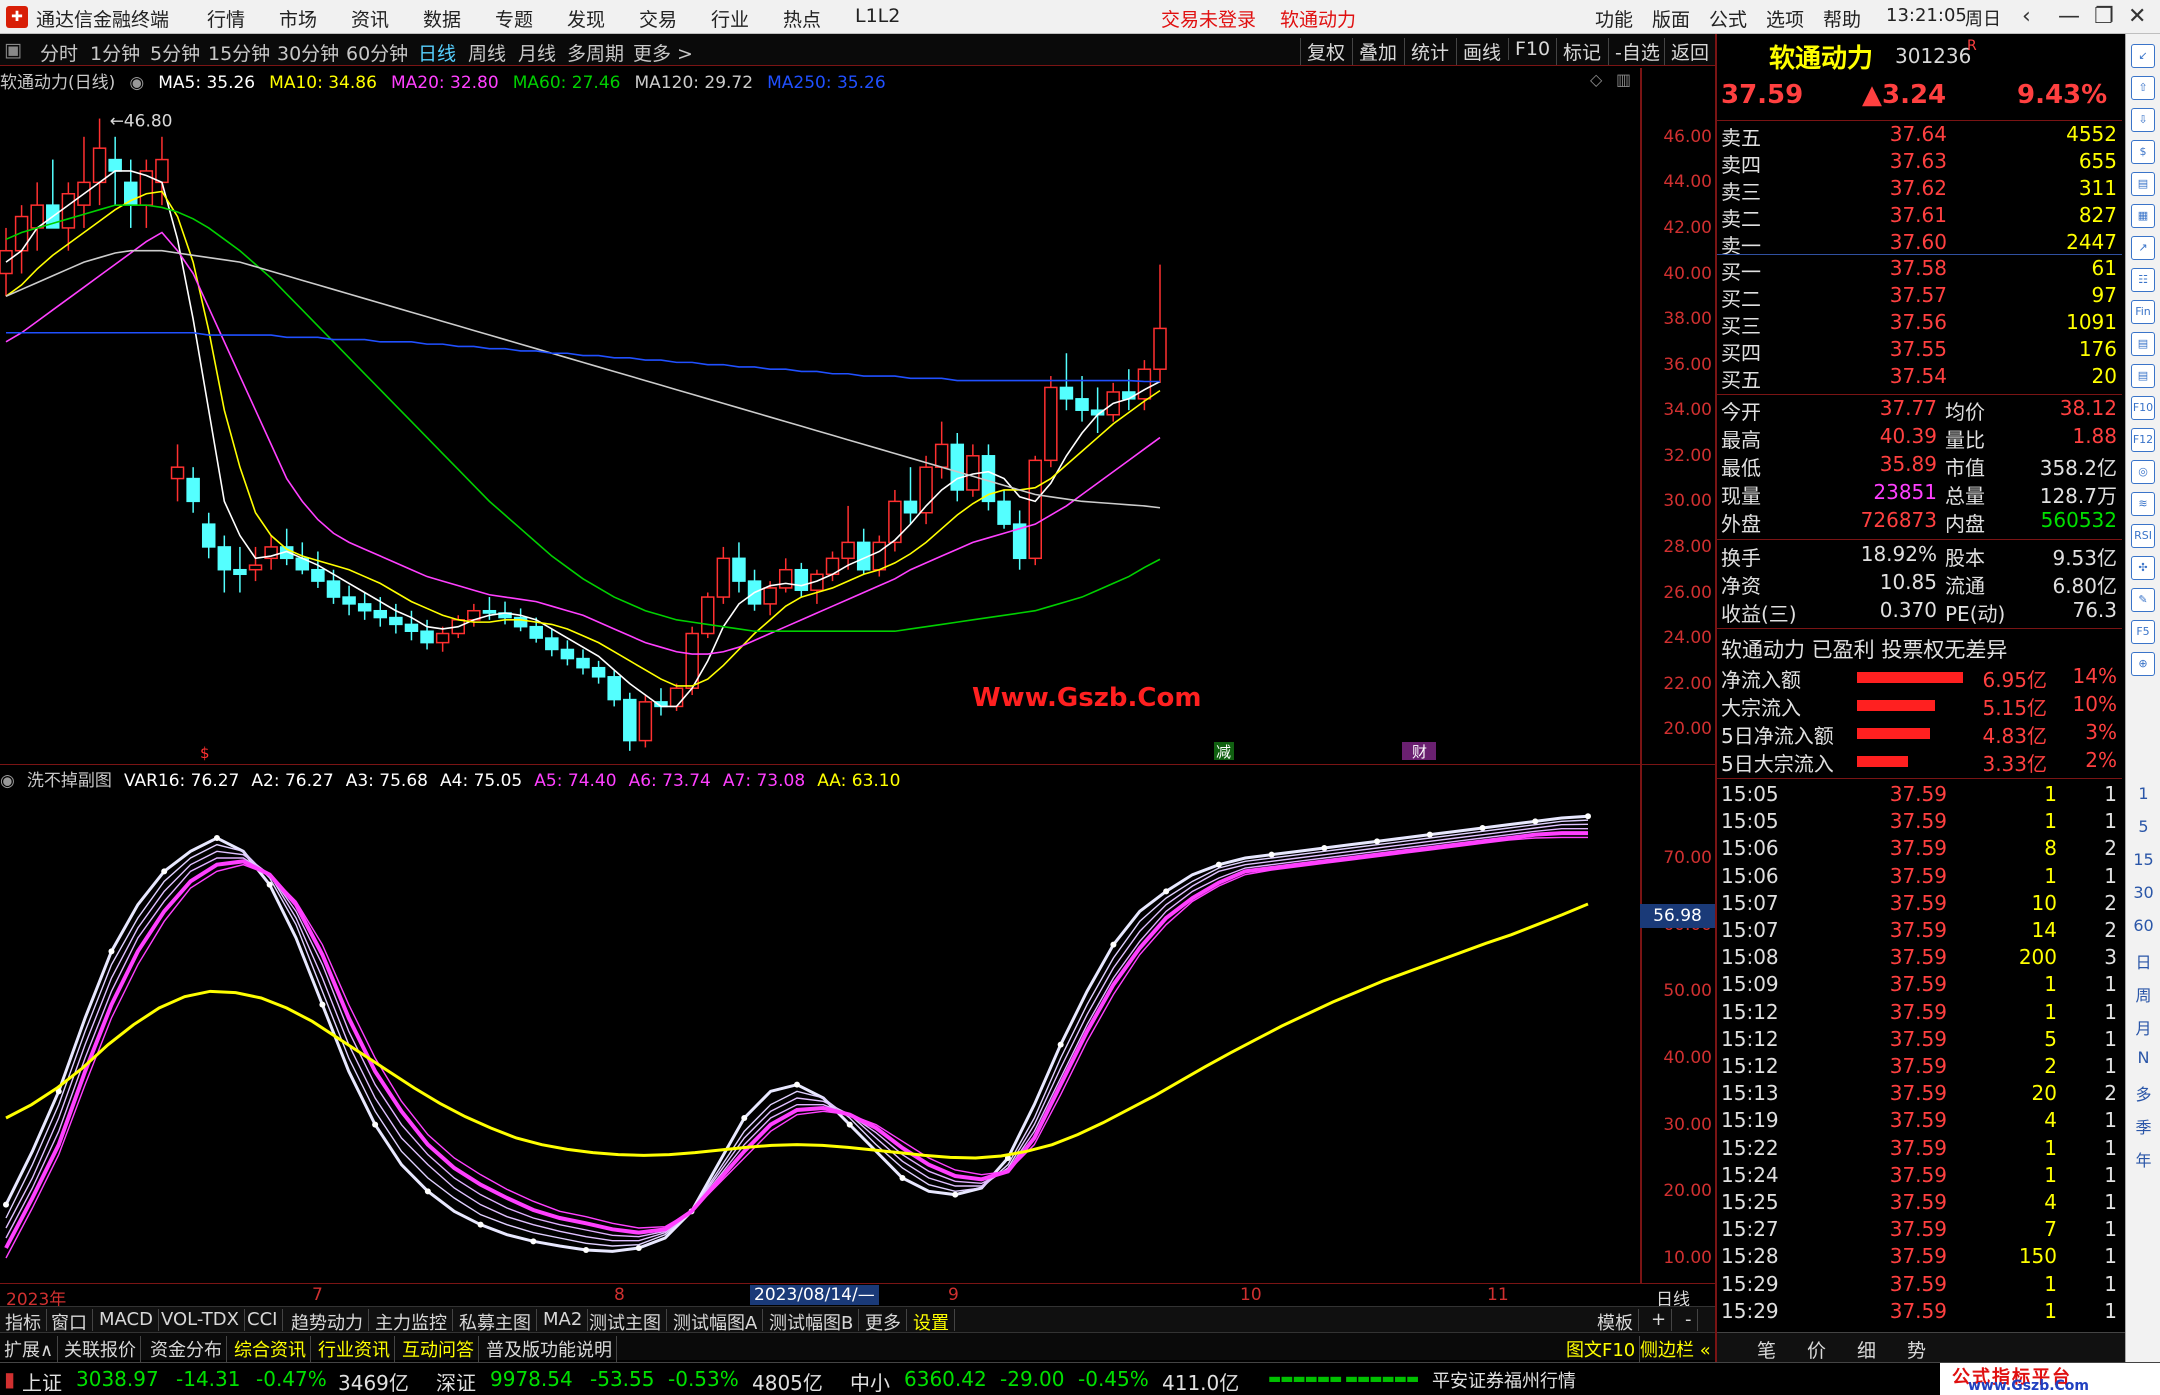  What do you see at coordinates (625, 1321) in the screenshot?
I see `tab-ceshizhutu: 测试主图` at bounding box center [625, 1321].